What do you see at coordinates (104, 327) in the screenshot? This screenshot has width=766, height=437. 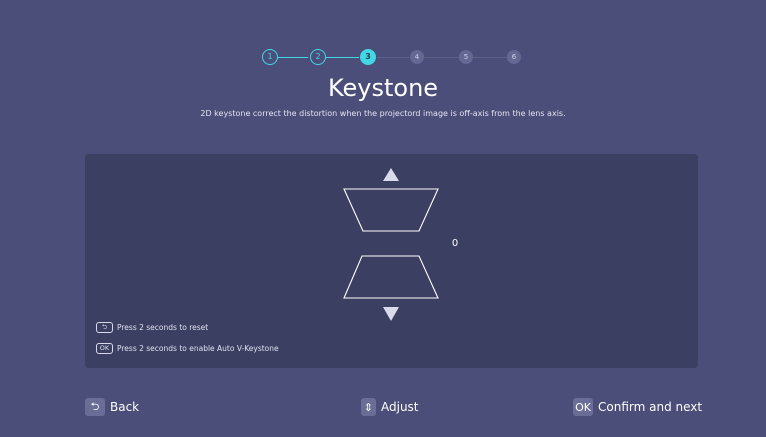 I see `back-key-icon: ⮌` at bounding box center [104, 327].